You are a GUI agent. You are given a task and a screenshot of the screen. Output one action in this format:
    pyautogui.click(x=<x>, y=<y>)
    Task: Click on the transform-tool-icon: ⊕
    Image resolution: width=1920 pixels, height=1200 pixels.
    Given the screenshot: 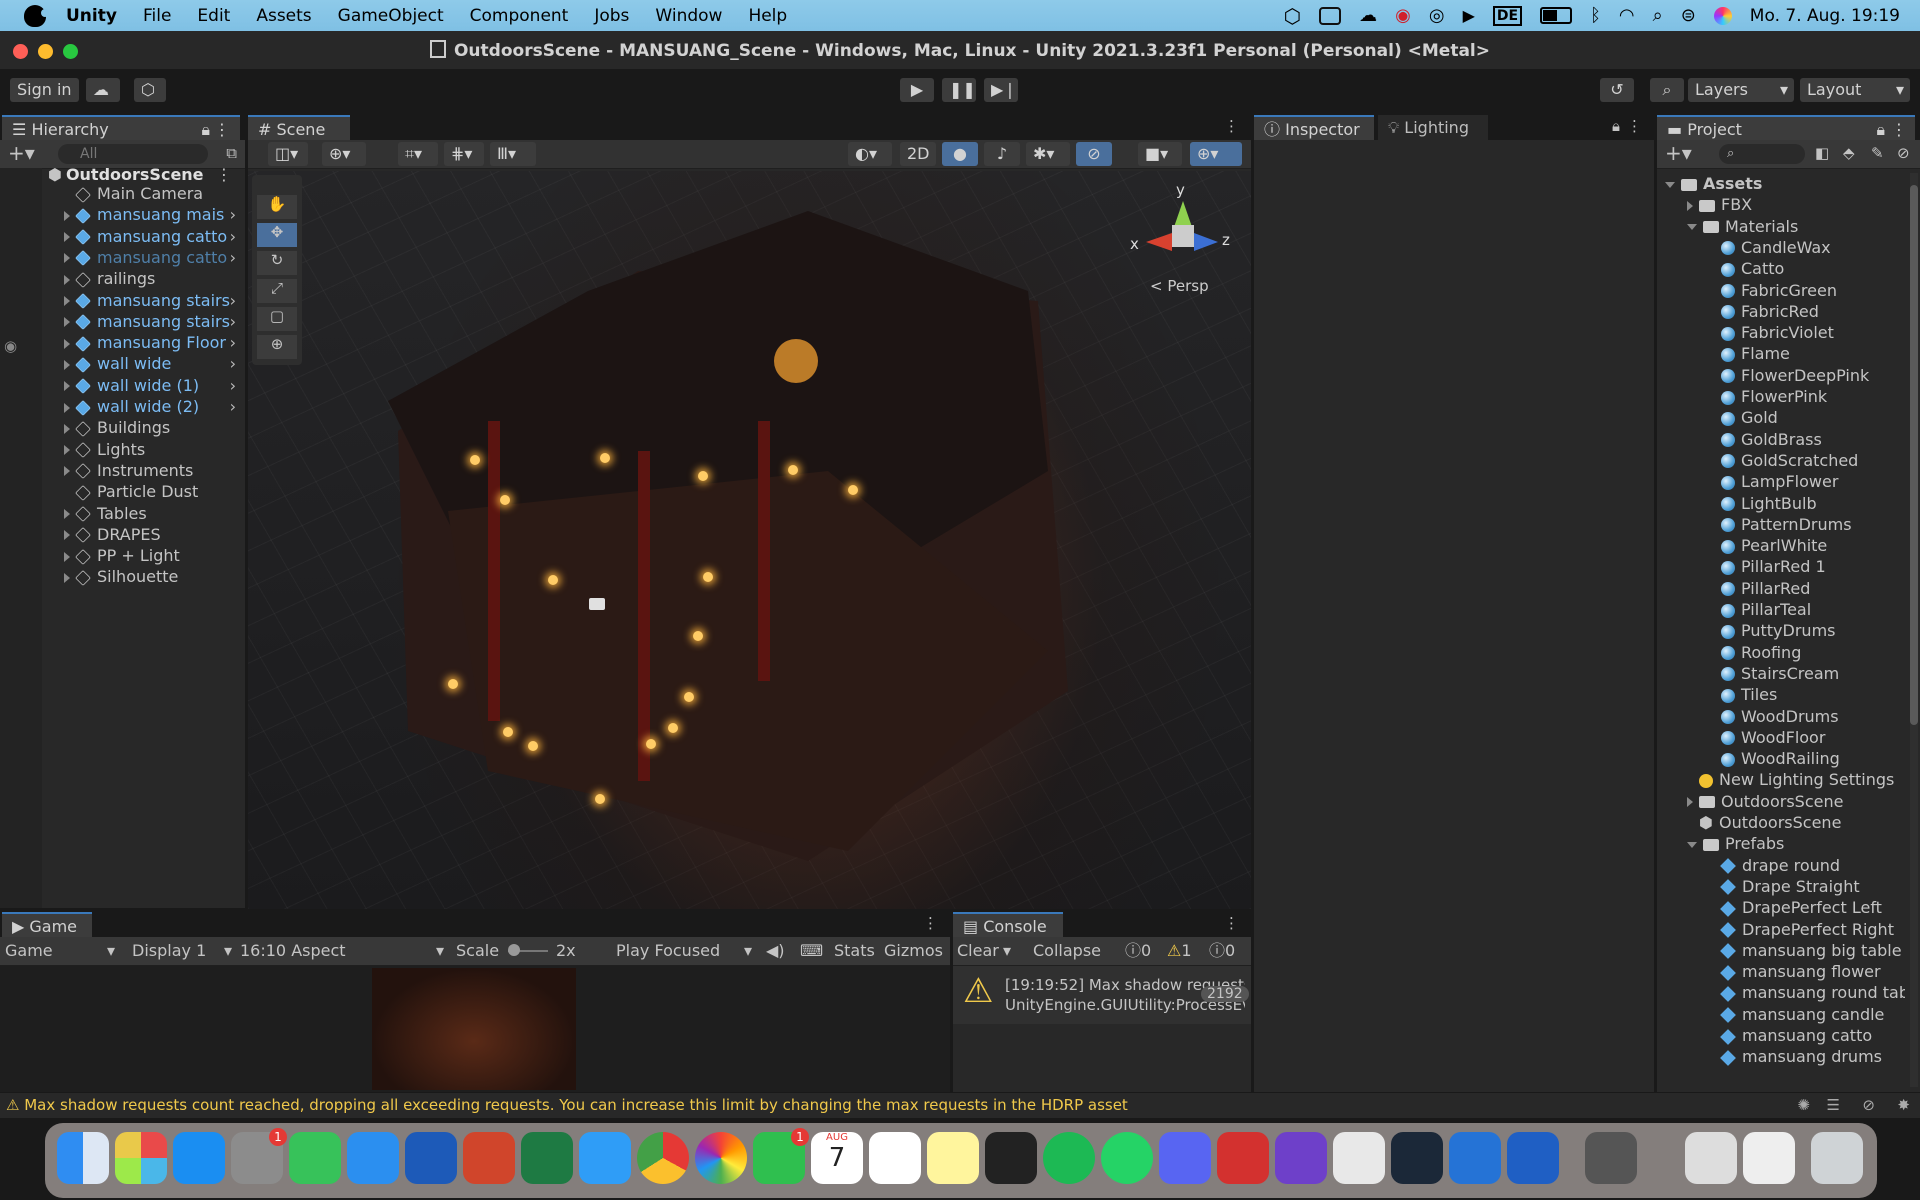 What is the action you would take?
    pyautogui.click(x=277, y=347)
    